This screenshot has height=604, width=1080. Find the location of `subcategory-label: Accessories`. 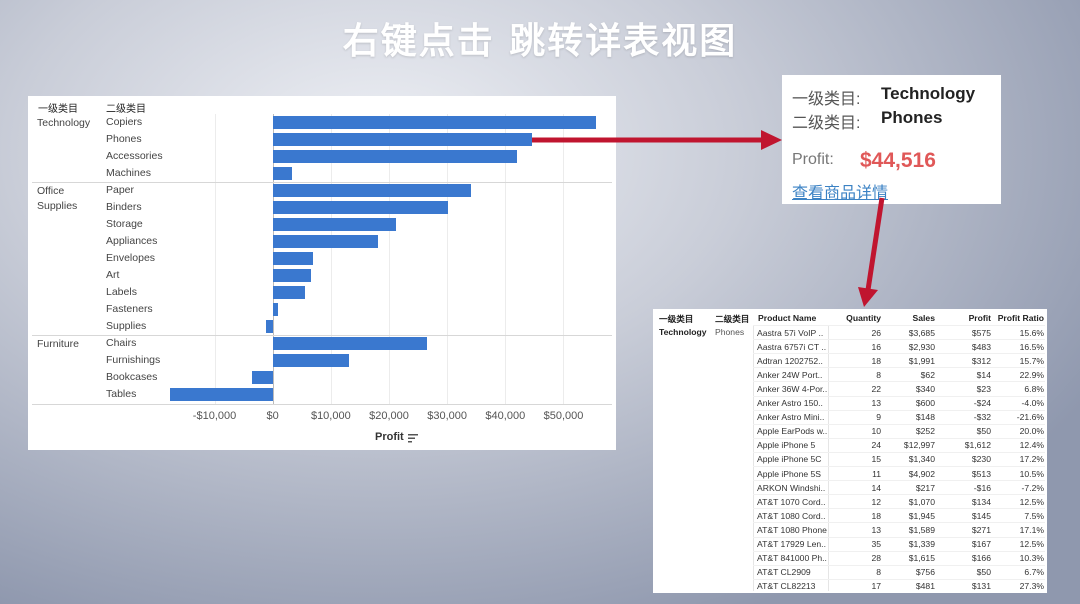

subcategory-label: Accessories is located at coordinates (134, 156).